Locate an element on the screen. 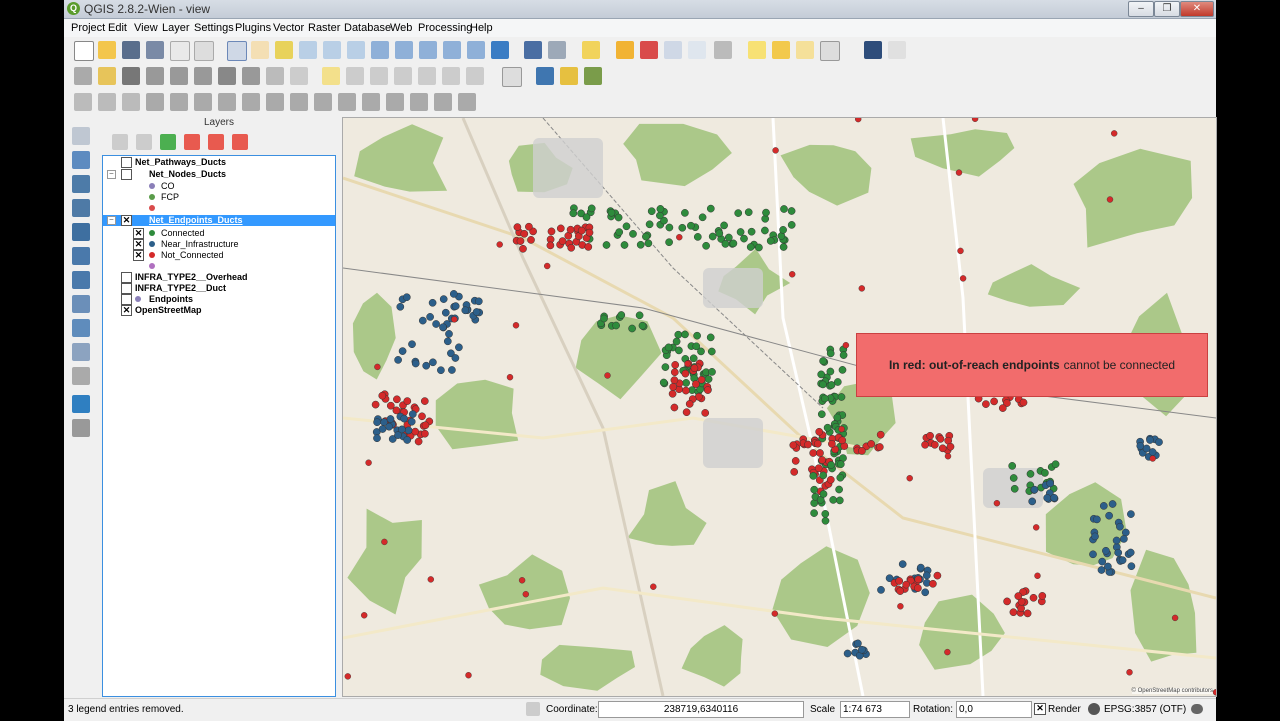 This screenshot has width=1280, height=721. move-label-icon is located at coordinates (403, 76).